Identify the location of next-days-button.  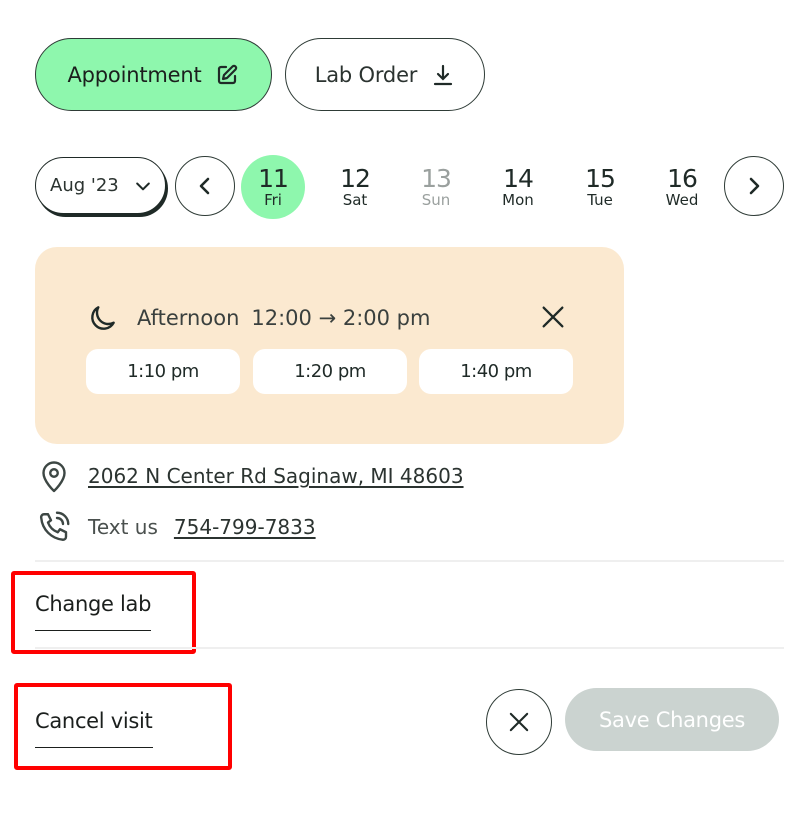
(754, 186).